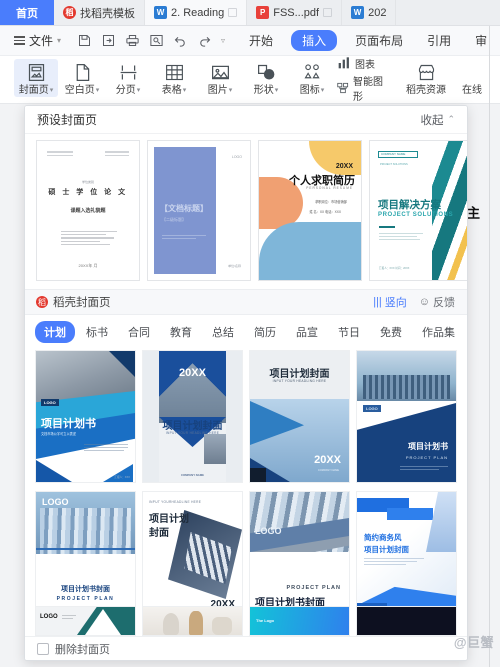  I want to click on preset-thesis-subtitle: 课题入选礼貌题, so click(88, 211).